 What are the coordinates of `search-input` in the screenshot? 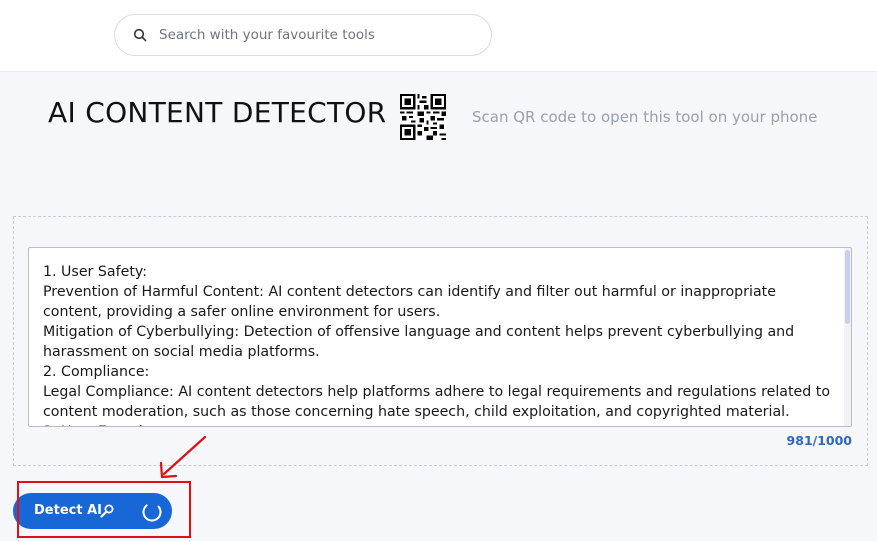 It's located at (319, 35).